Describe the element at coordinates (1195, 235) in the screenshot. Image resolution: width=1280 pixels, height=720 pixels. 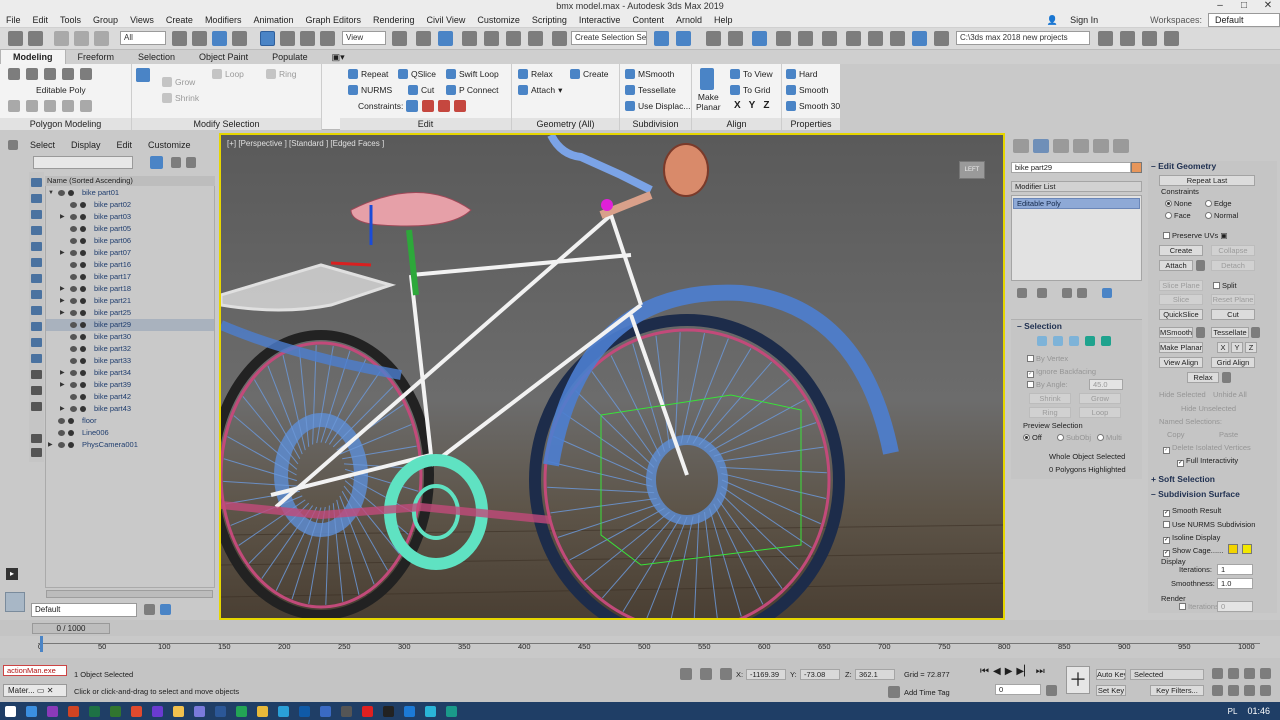
I see `preserve-uvs-checkbox: Preserve UVs ▣` at that location.